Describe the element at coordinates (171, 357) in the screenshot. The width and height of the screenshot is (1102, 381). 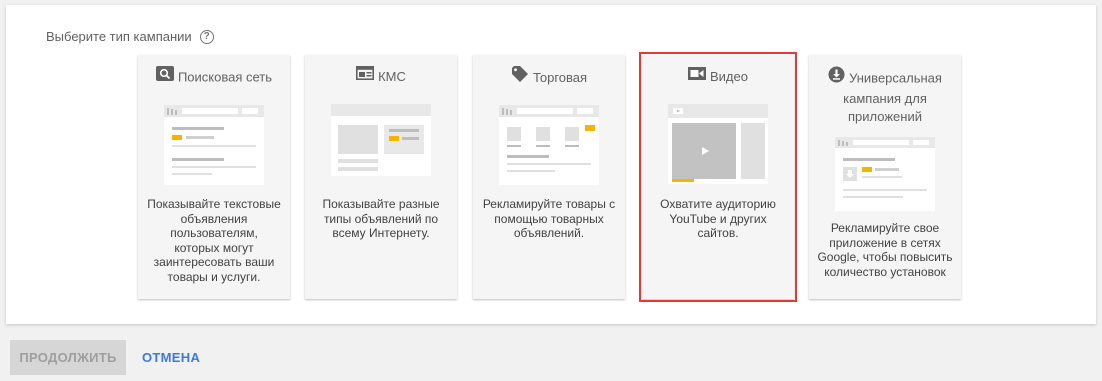
I see `cancel-button: ОТМЕНА` at that location.